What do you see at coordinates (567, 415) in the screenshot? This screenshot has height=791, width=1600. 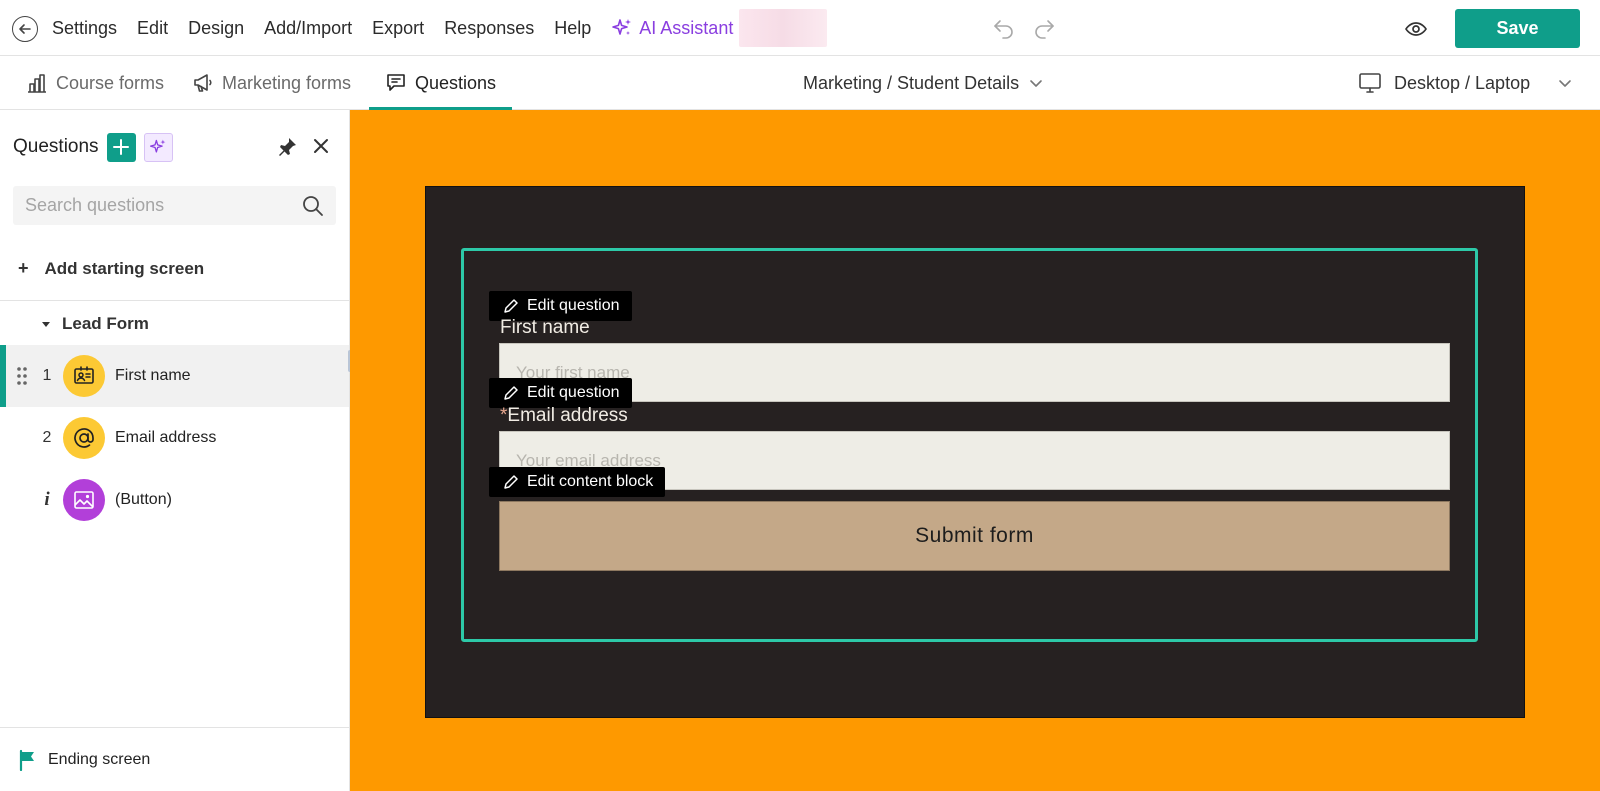 I see `email-label-text: Email address` at bounding box center [567, 415].